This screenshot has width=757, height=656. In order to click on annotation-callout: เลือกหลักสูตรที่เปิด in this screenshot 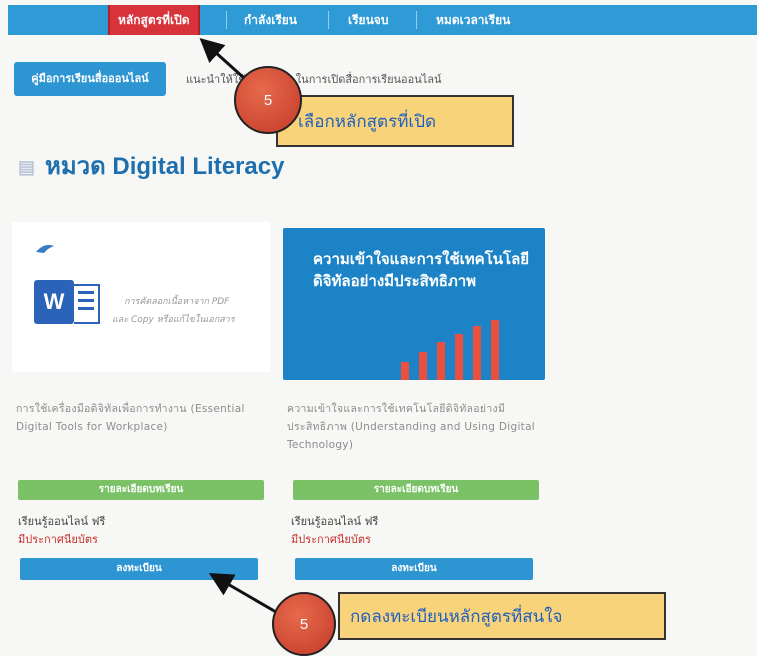, I will do `click(395, 121)`.